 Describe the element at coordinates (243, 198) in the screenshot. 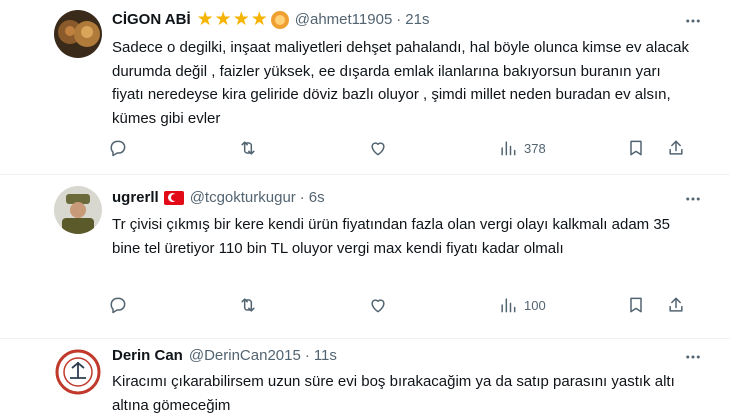

I see `user-handle: @tcgokturkugur` at that location.